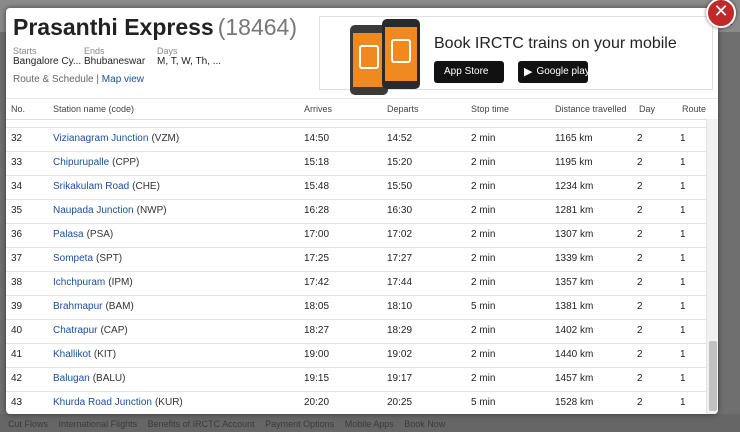 The image size is (740, 432). What do you see at coordinates (356, 307) in the screenshot?
I see `table-row: 39 18:05 18:10 5 min 1381 km 2 1 Brahmapur (BAM)` at bounding box center [356, 307].